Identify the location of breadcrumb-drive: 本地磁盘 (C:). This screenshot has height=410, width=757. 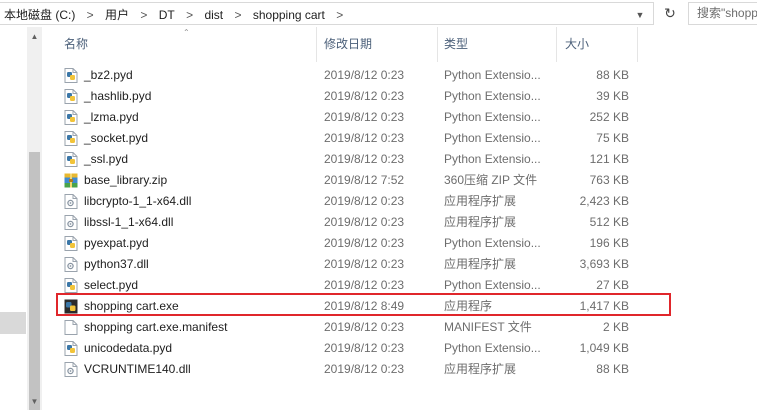
(39, 14).